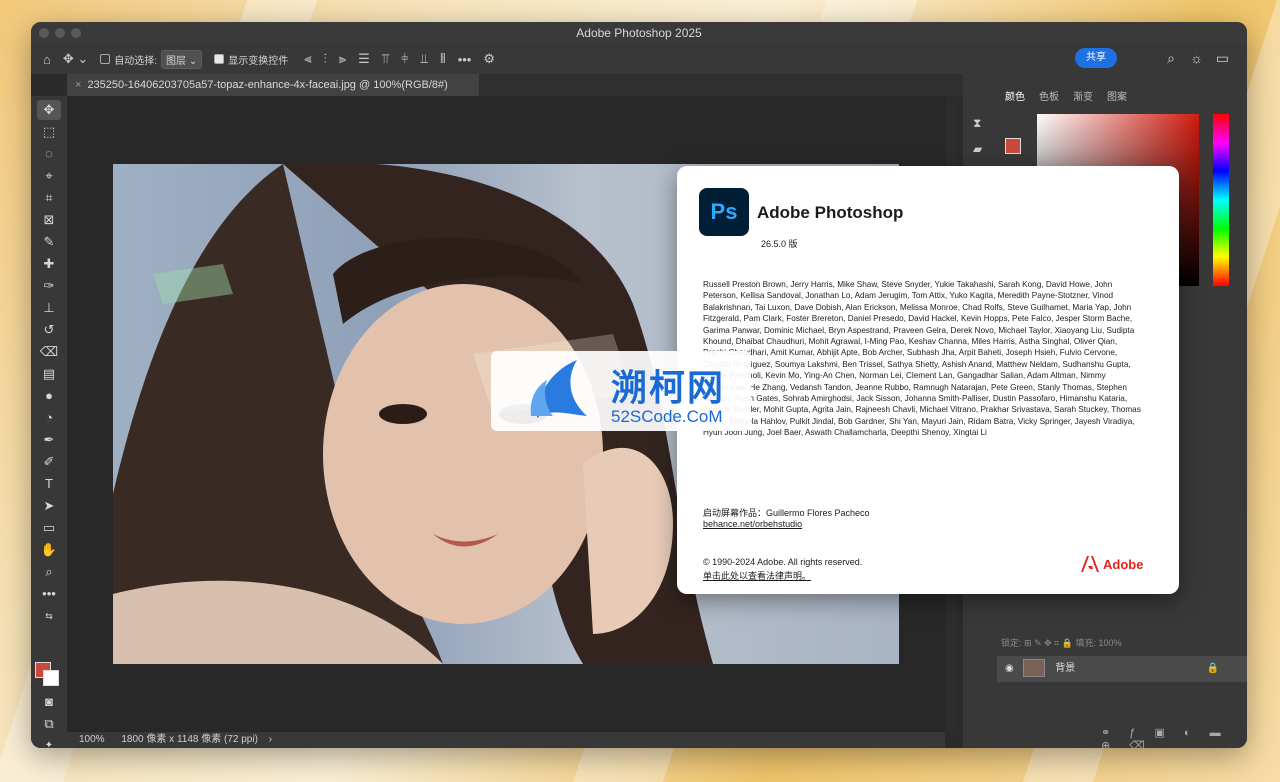  I want to click on show-transform-checkbox, so click(219, 59).